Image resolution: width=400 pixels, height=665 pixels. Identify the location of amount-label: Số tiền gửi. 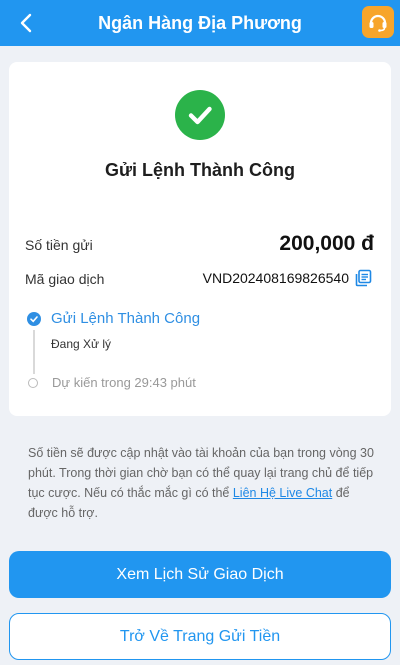
(59, 245).